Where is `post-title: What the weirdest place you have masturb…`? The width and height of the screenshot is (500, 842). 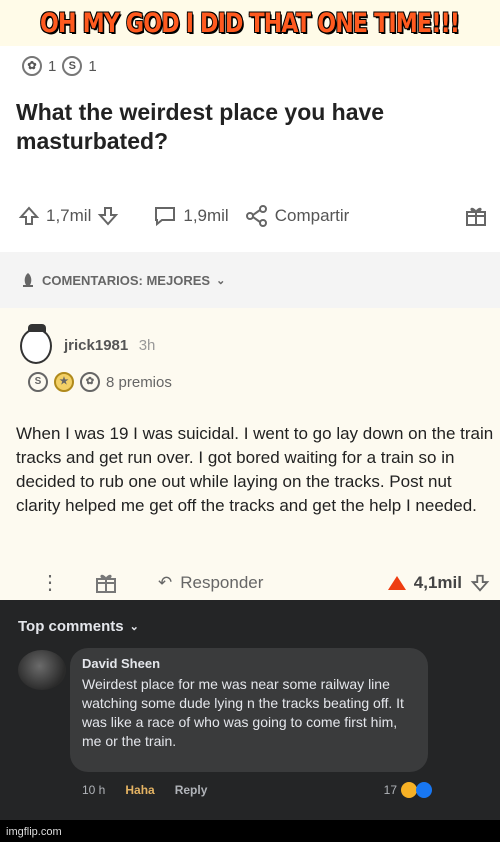 post-title: What the weirdest place you have masturb… is located at coordinates (200, 126).